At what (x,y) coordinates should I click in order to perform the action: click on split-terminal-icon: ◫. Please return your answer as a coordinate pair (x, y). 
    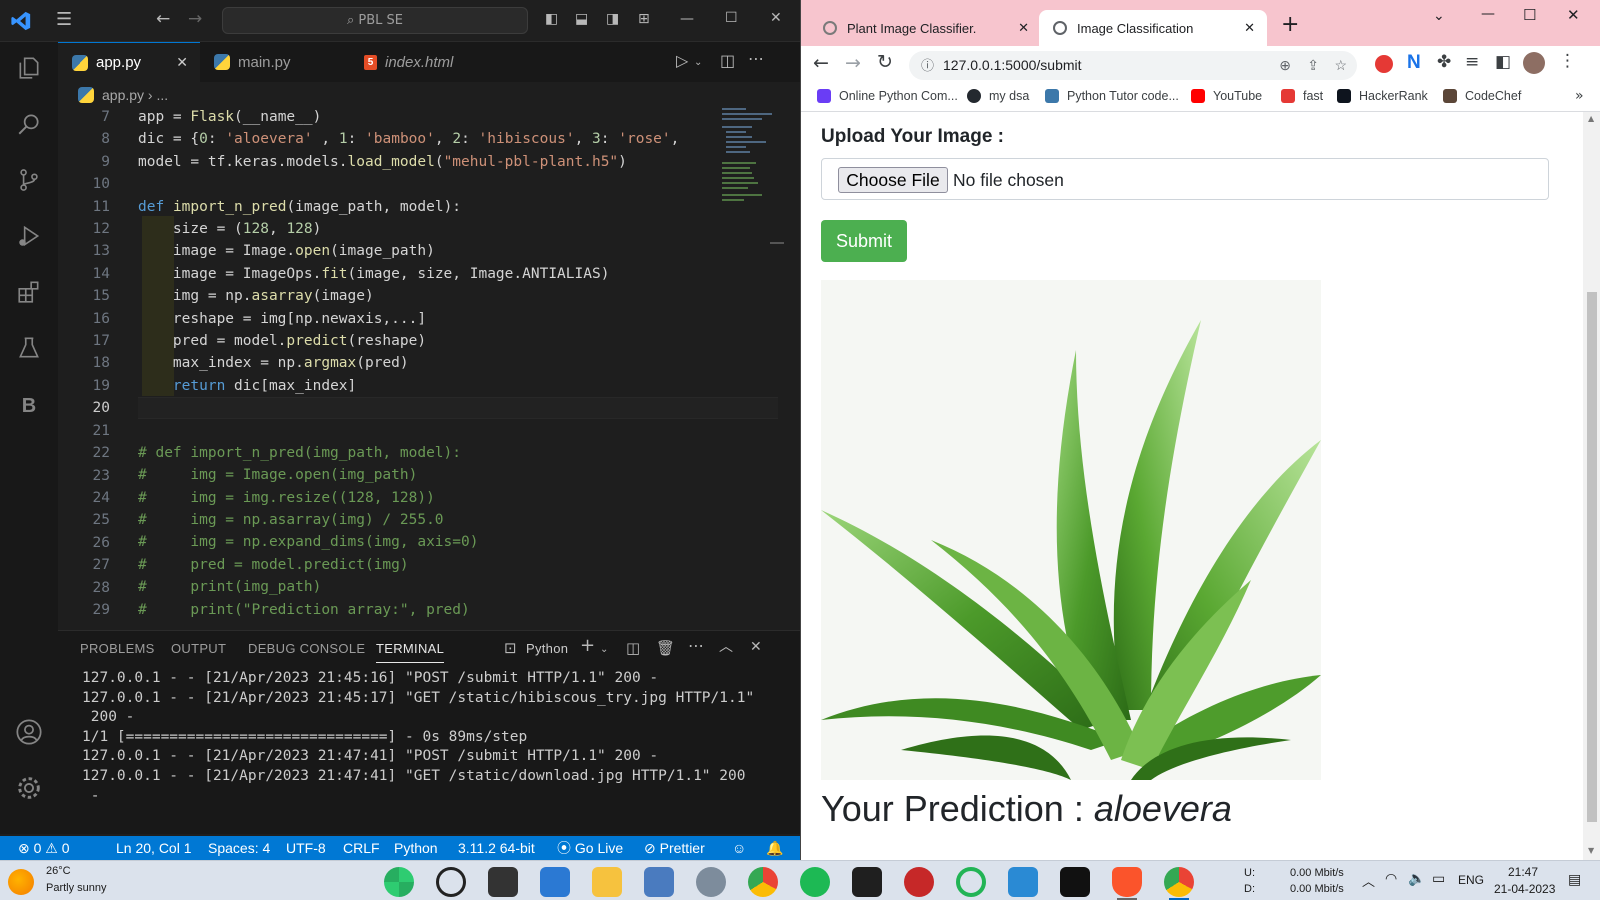
    Looking at the image, I should click on (633, 648).